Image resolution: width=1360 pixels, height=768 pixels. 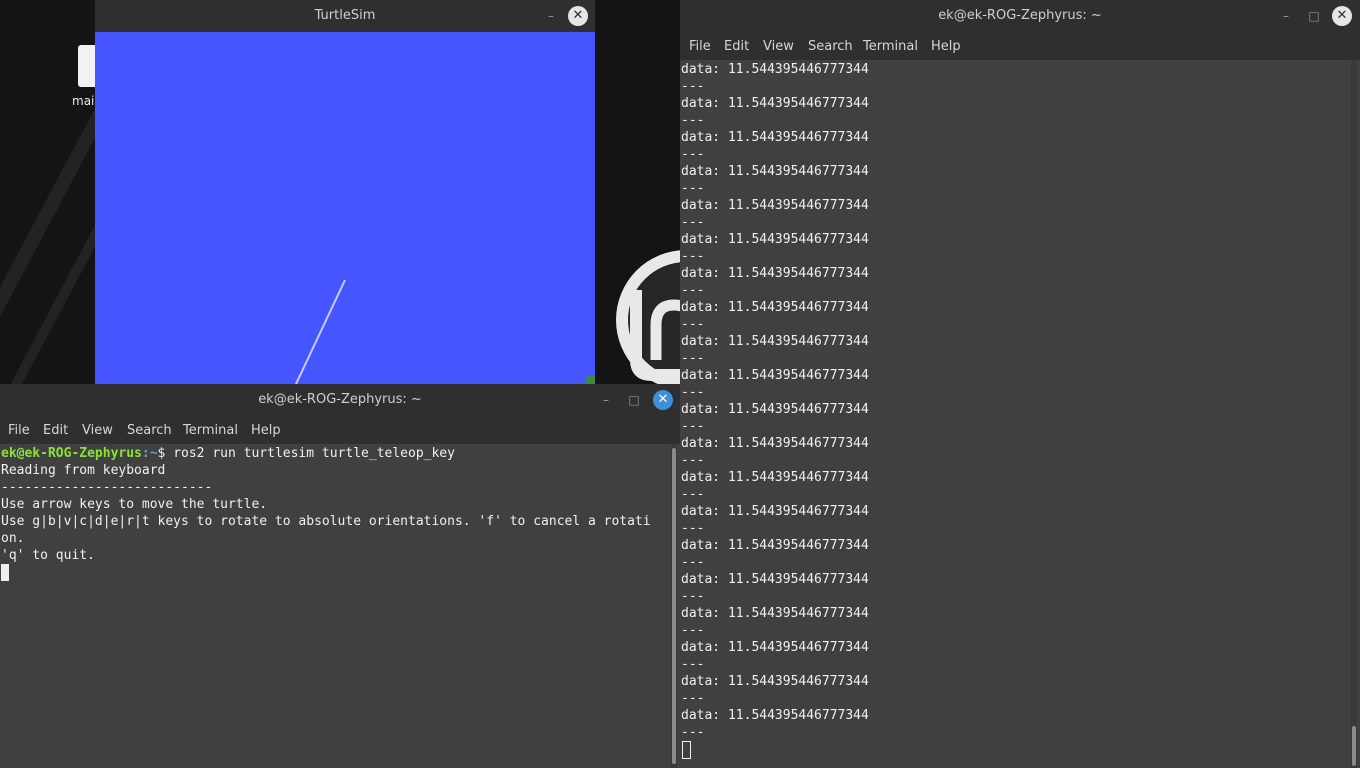 What do you see at coordinates (314, 453) in the screenshot?
I see `command-text: ros2 run turtlesim turtle_teleop_key` at bounding box center [314, 453].